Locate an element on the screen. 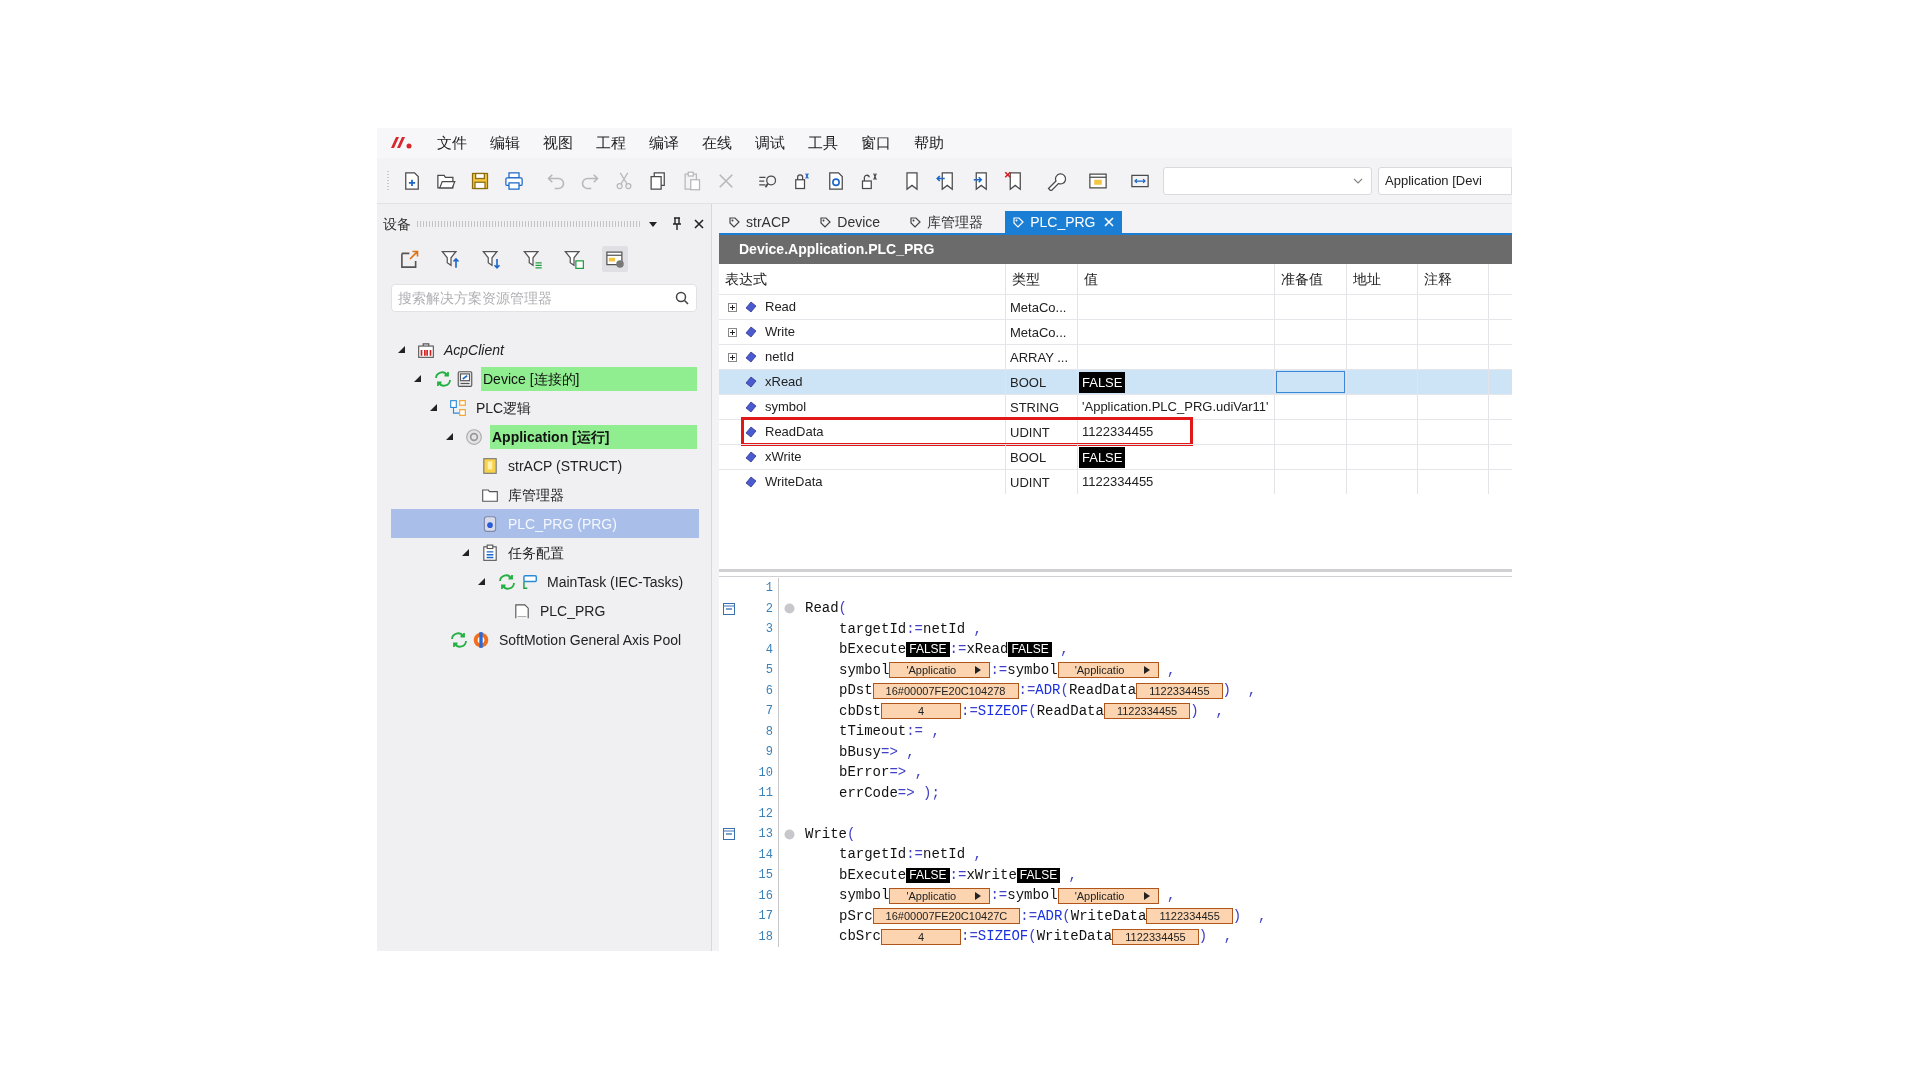 Image resolution: width=1920 pixels, height=1080 pixels. bookmark-previous-icon is located at coordinates (946, 180).